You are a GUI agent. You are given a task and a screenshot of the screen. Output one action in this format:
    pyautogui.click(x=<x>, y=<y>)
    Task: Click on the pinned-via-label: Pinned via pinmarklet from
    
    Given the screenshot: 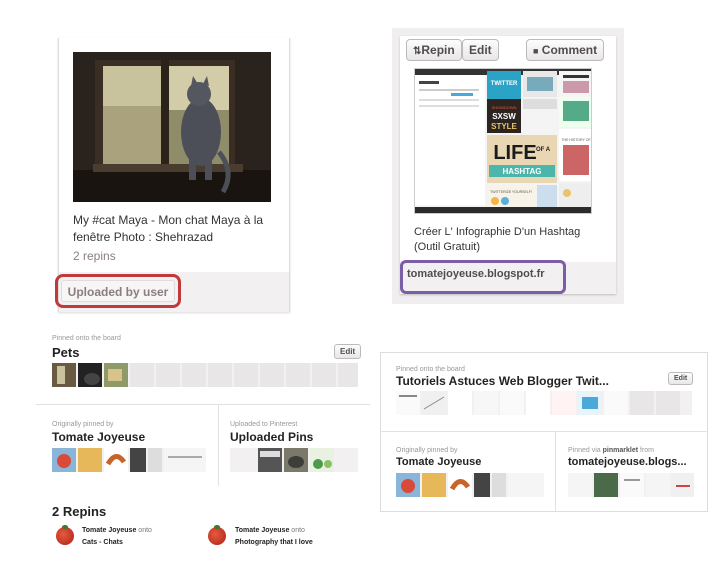 What is the action you would take?
    pyautogui.click(x=611, y=450)
    